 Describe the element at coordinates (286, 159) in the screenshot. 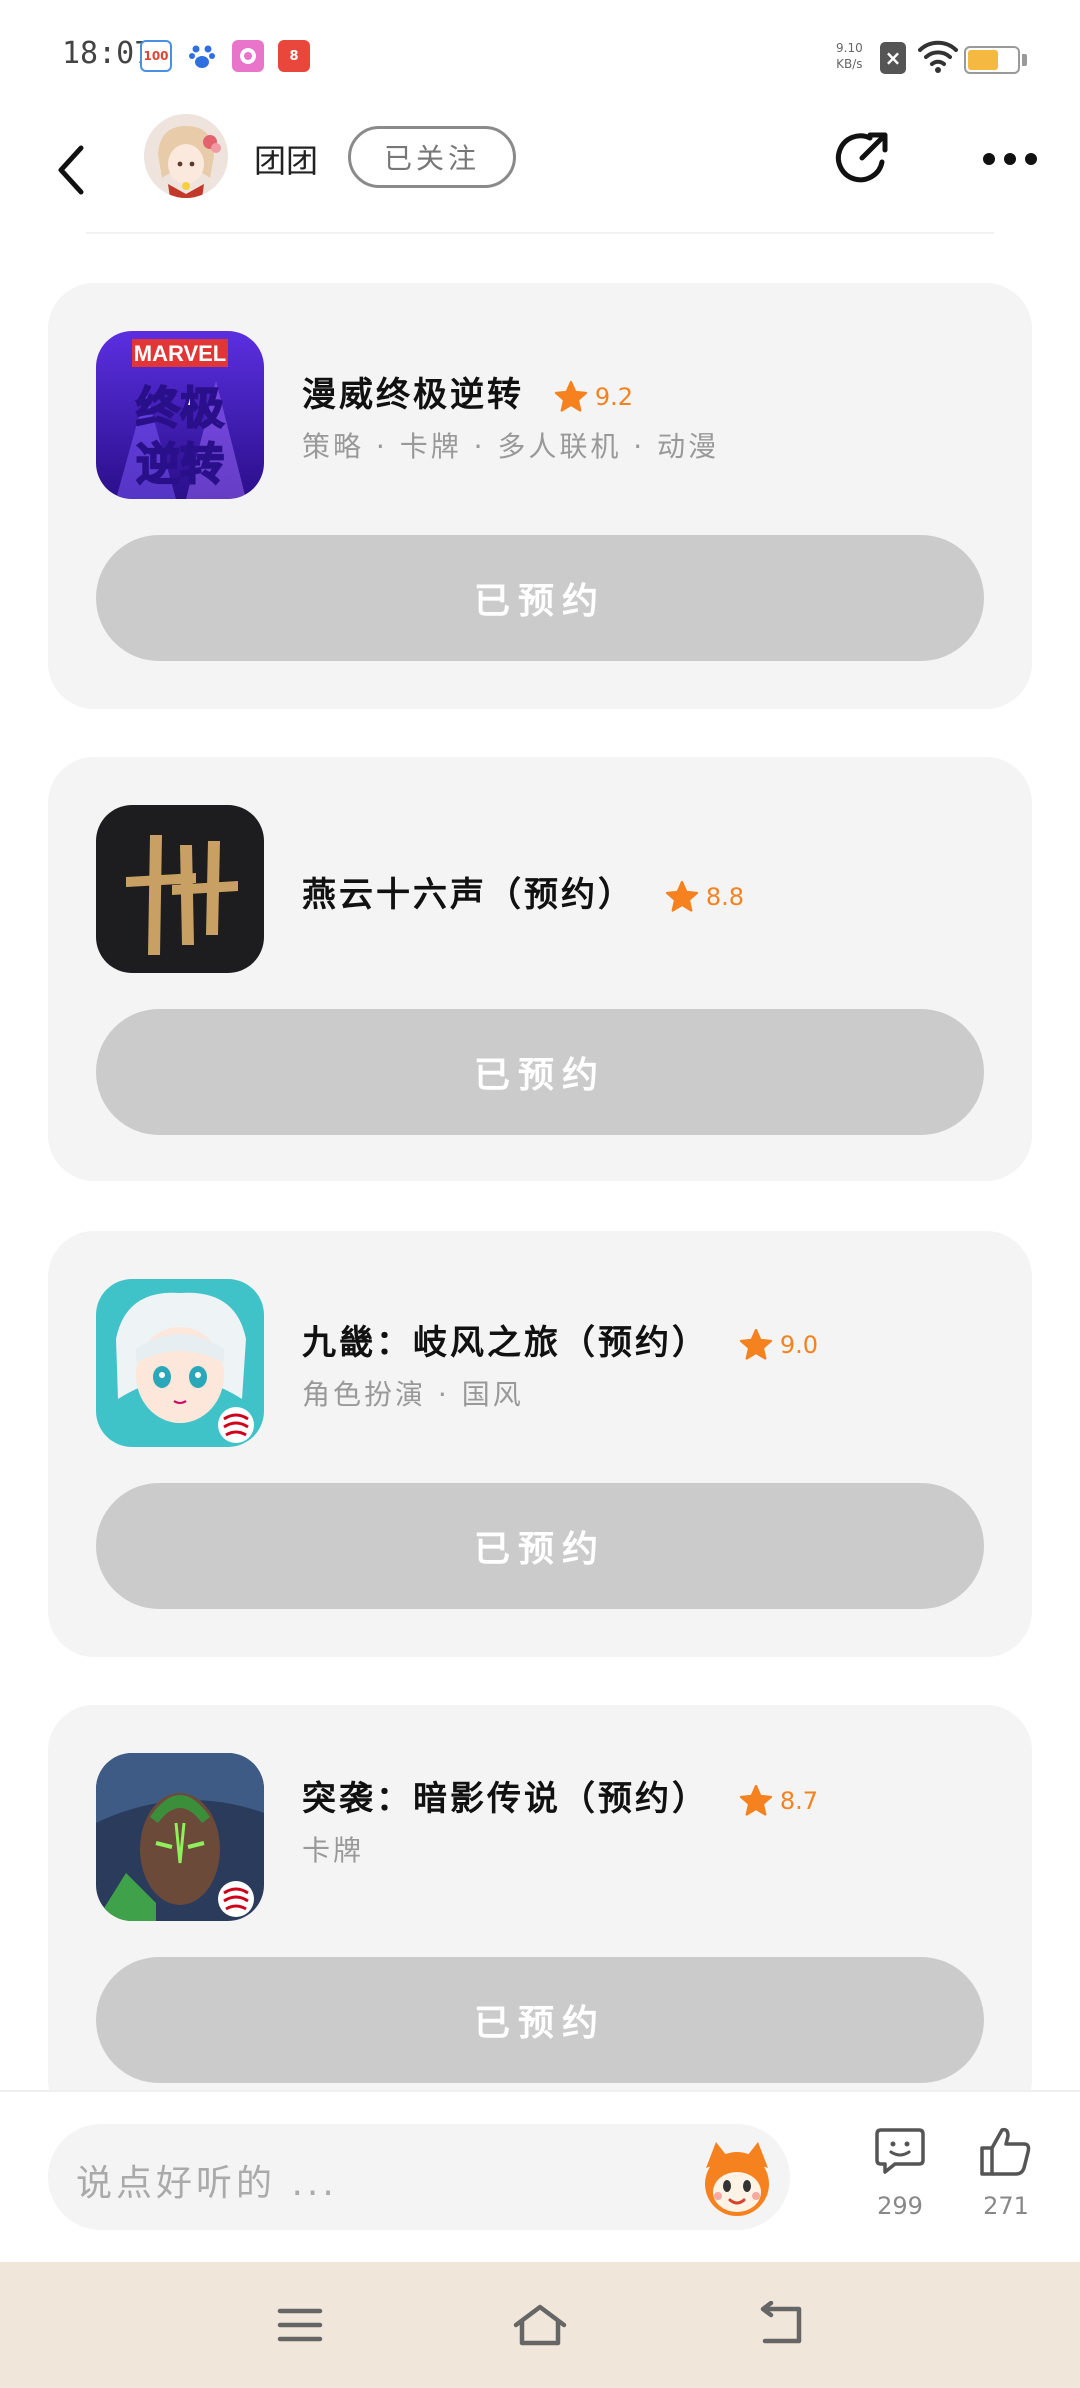

I see `username: 团团` at that location.